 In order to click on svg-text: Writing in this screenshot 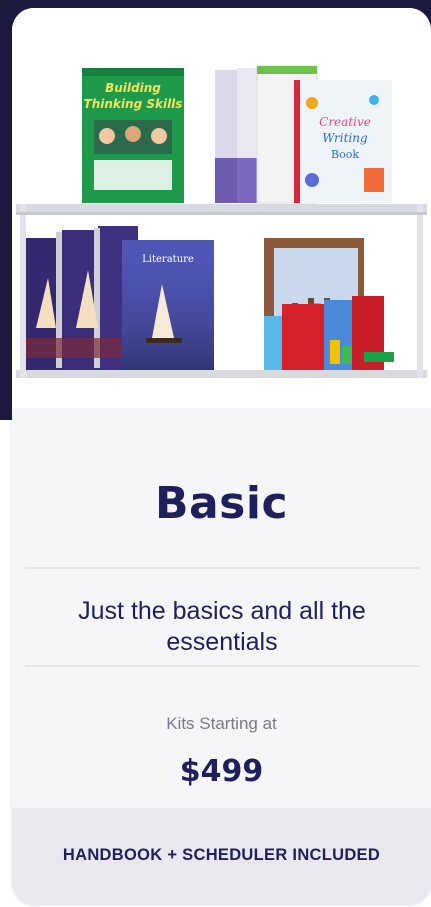, I will do `click(345, 138)`.